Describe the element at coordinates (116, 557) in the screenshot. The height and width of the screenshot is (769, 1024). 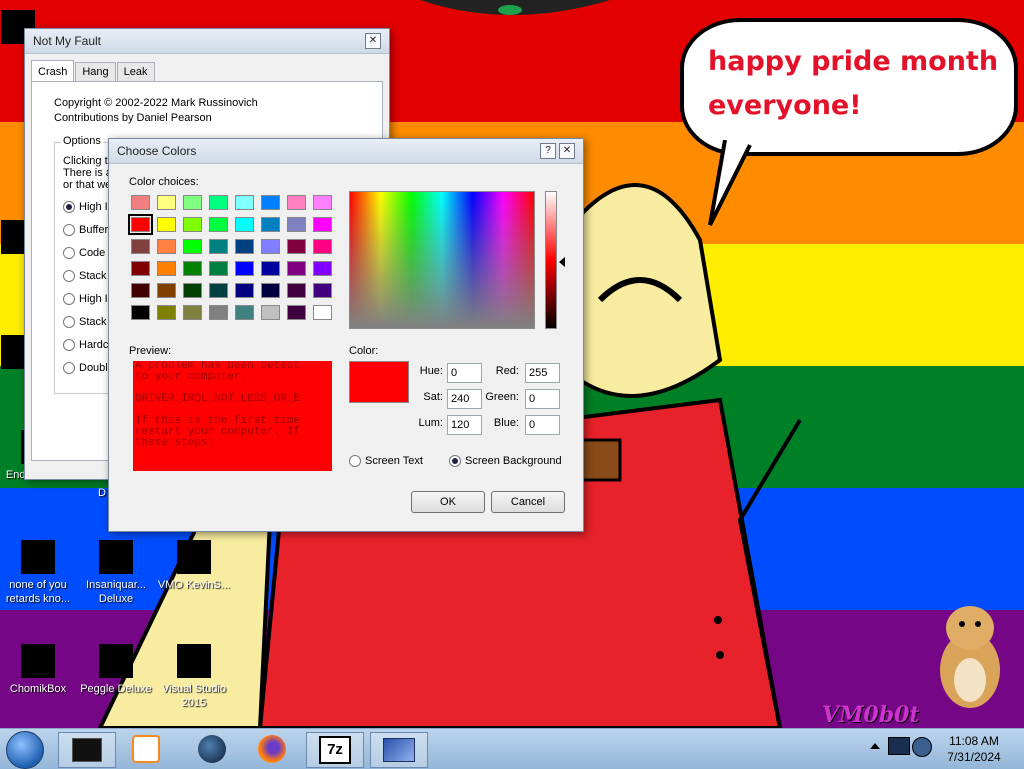
I see `game-icon` at that location.